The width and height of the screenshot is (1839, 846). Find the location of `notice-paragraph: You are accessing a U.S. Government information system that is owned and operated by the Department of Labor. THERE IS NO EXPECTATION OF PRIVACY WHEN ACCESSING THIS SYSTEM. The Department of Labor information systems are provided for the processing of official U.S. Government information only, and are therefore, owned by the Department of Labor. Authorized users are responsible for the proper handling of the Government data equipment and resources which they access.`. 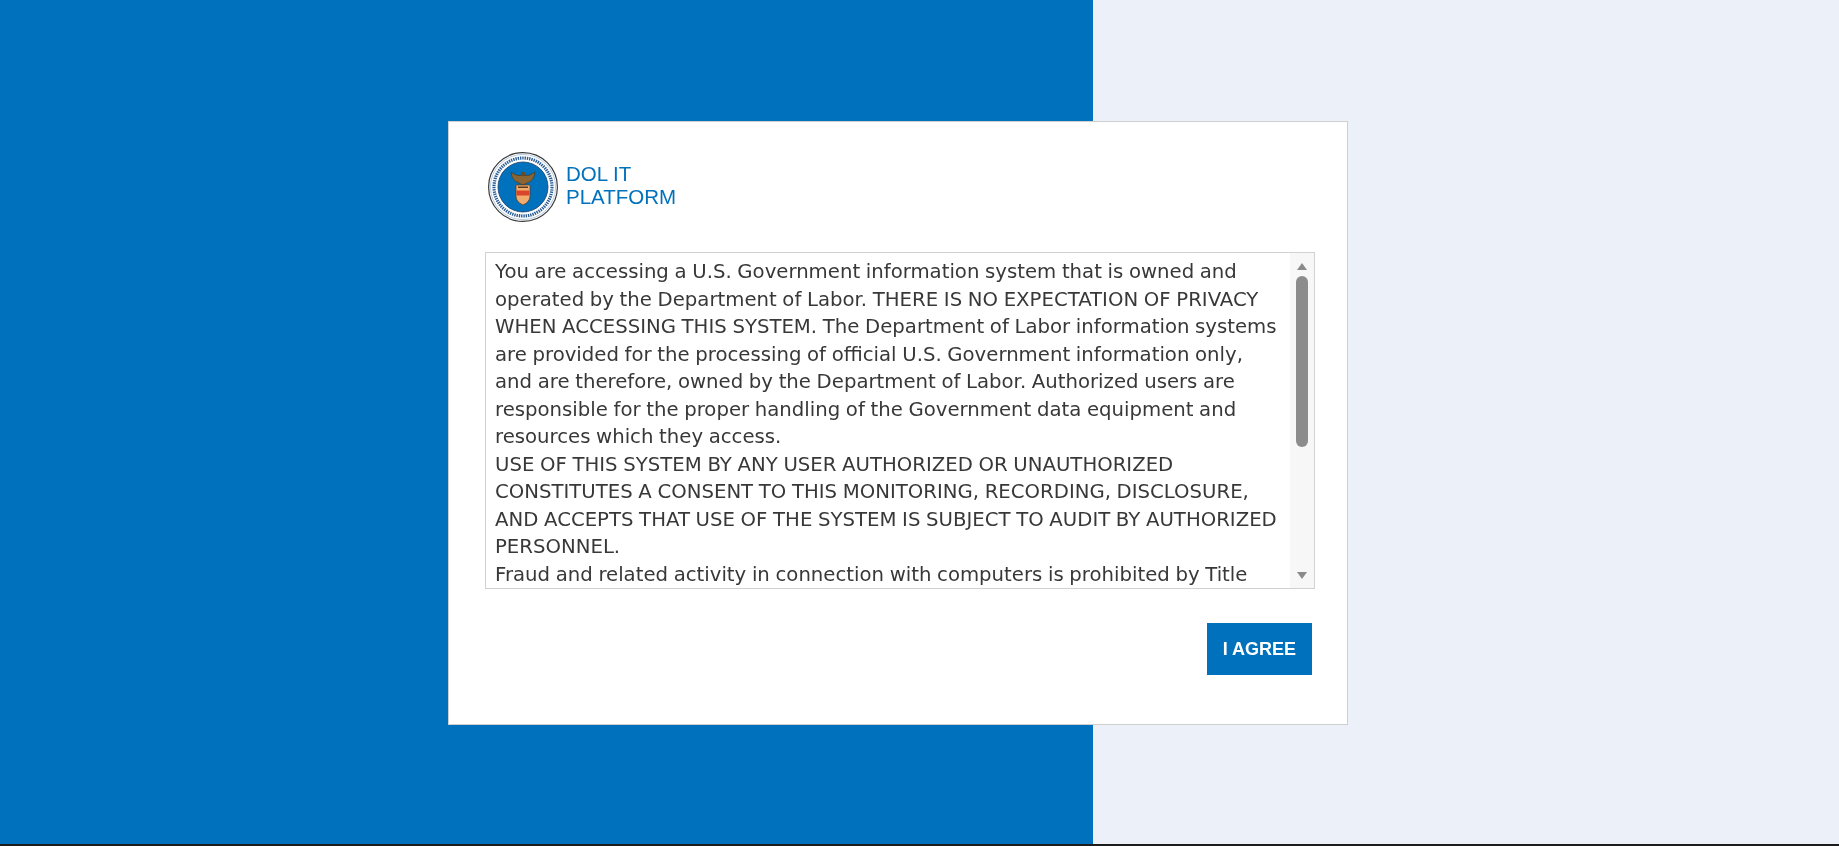

notice-paragraph: You are accessing a U.S. Government information system that is owned and operated by the Department of Labor. THERE IS NO EXPECTATION OF PRIVACY WHEN ACCESSING THIS SYSTEM. The Department of Labor information systems are provided for the processing of official U.S. Government information only, and are therefore, owned by the Department of Labor. Authorized users are responsible for the proper handling of the Government data equipment and resources which they access. is located at coordinates (886, 354).